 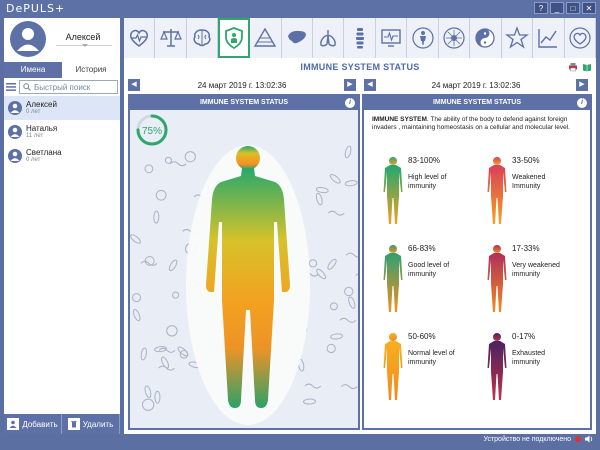 I want to click on tool-lungs, so click(x=329, y=38).